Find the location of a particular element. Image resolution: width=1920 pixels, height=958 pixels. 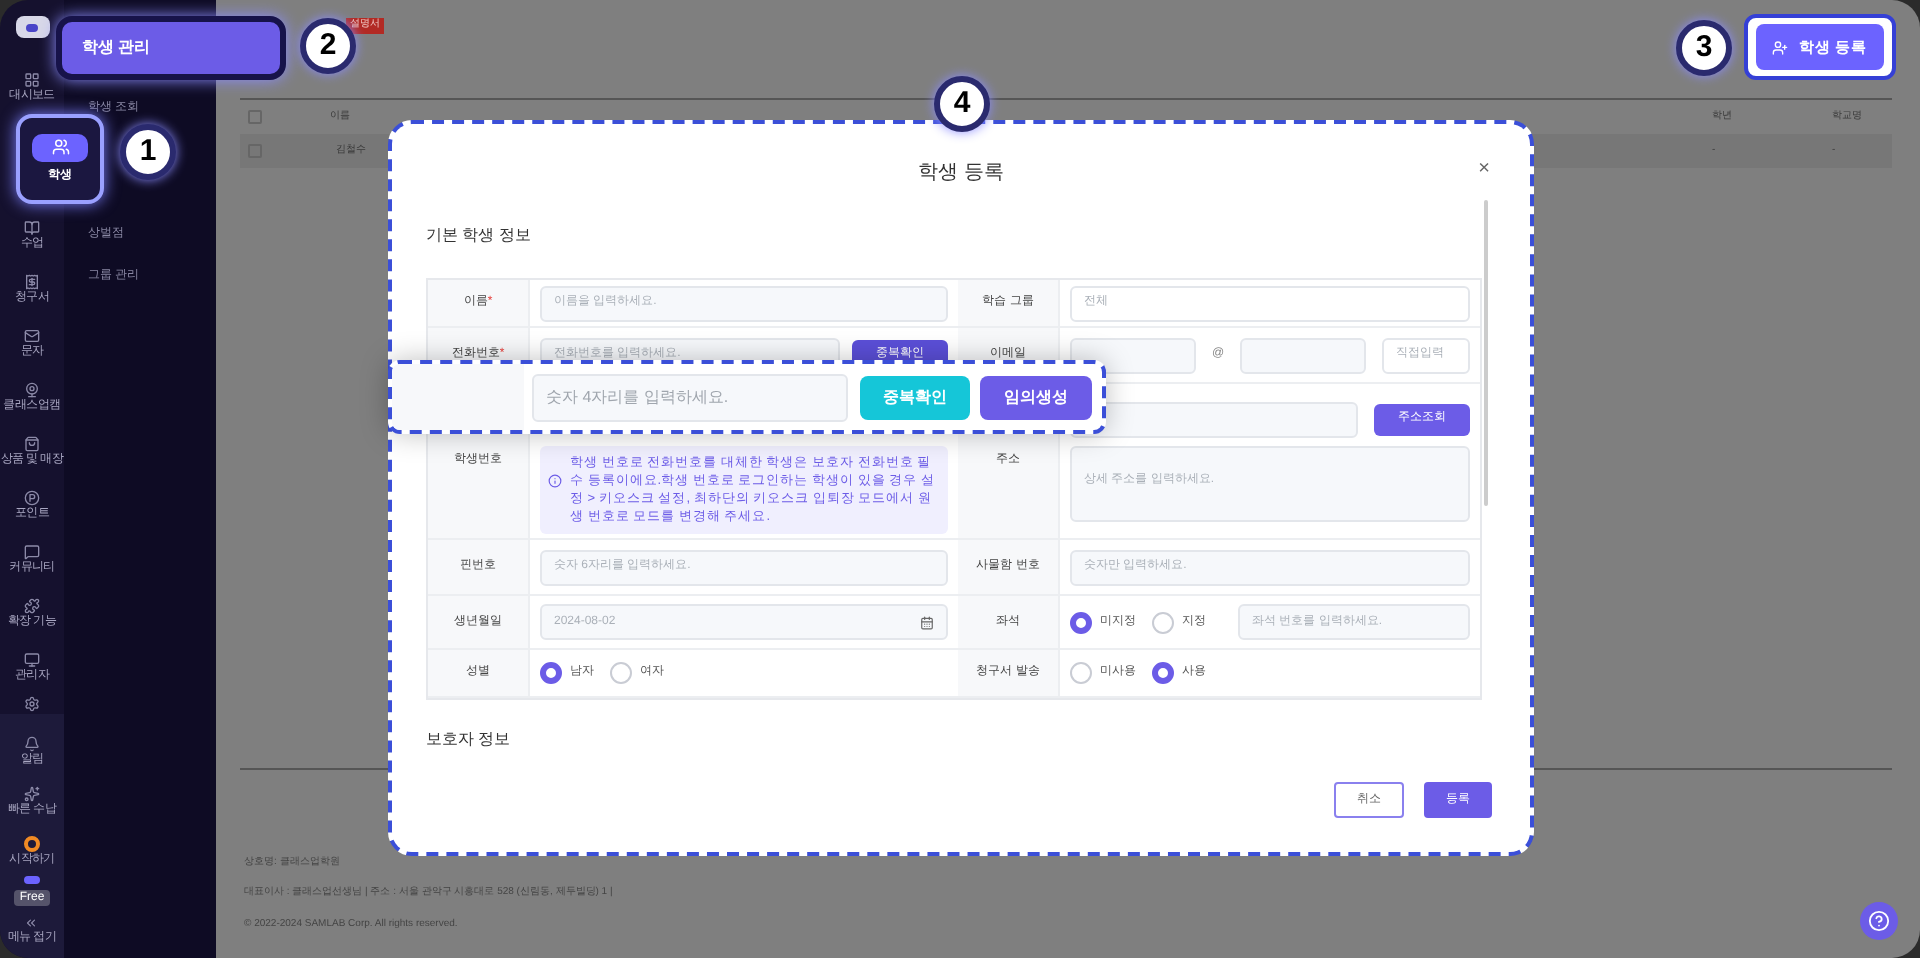

help-icon is located at coordinates (1879, 921).